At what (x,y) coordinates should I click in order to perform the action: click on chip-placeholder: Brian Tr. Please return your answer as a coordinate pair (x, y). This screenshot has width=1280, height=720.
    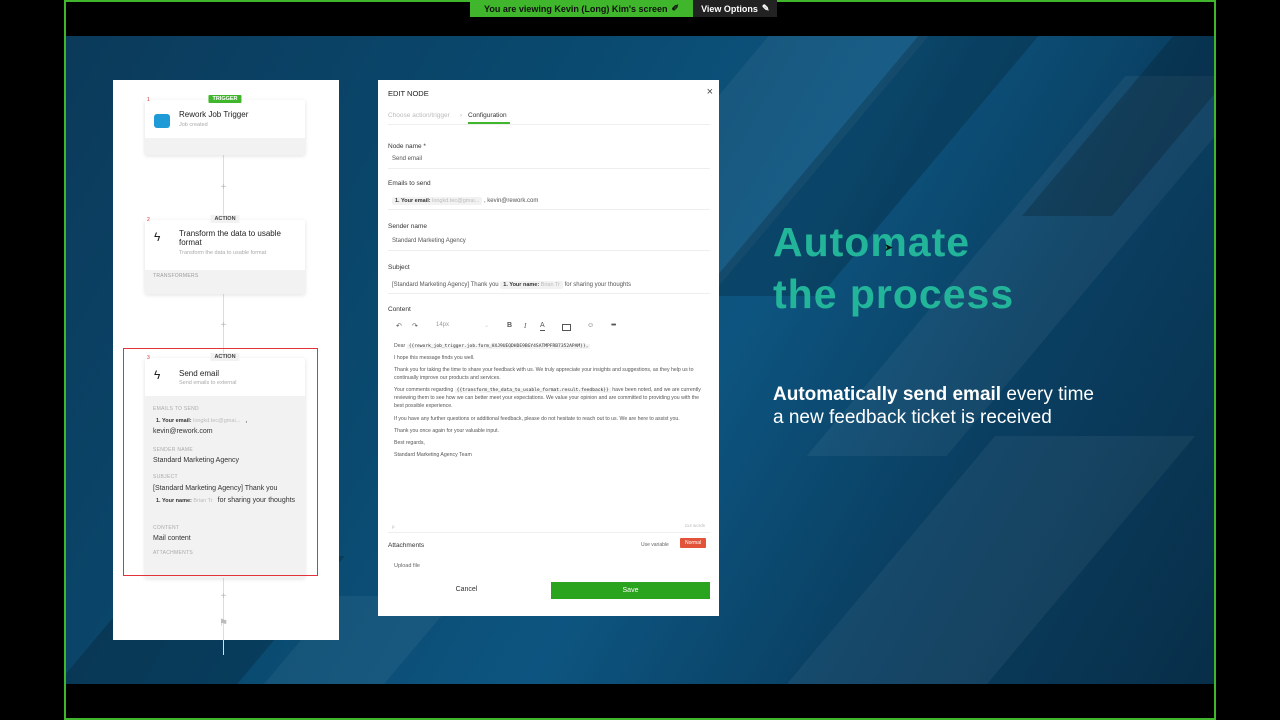
    Looking at the image, I should click on (550, 285).